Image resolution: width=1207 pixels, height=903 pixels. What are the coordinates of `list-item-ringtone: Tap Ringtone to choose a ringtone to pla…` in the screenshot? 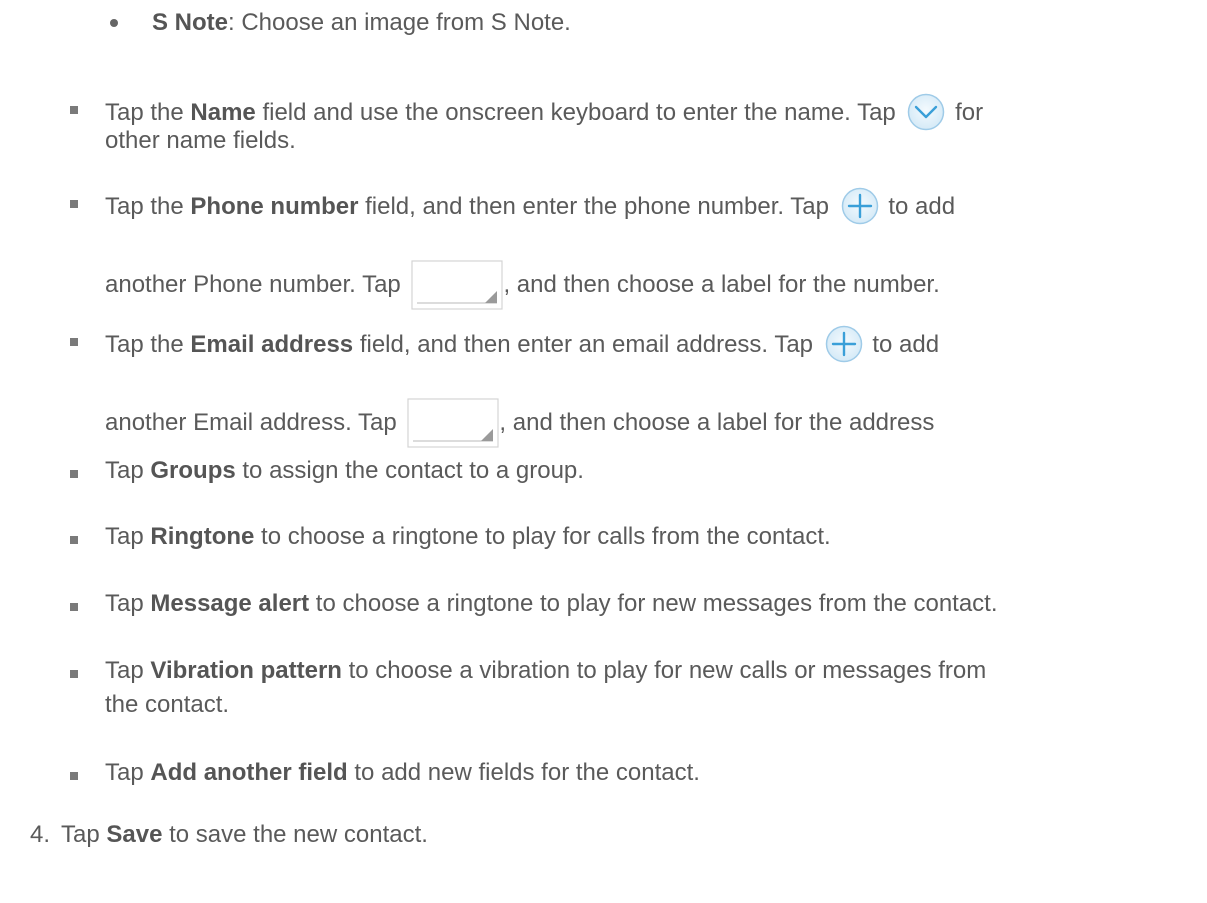 It's located at (603, 539).